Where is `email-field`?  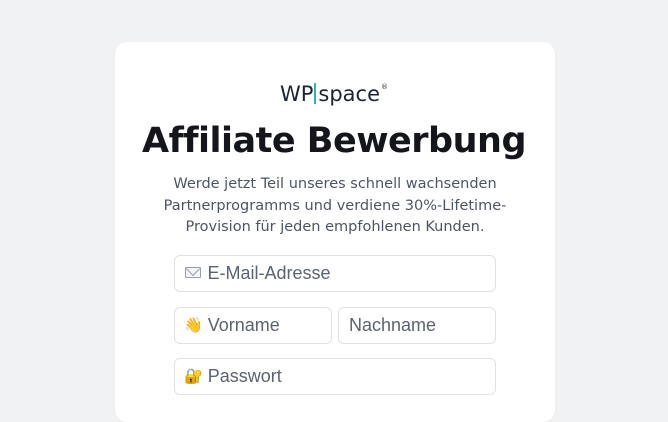 email-field is located at coordinates (335, 273).